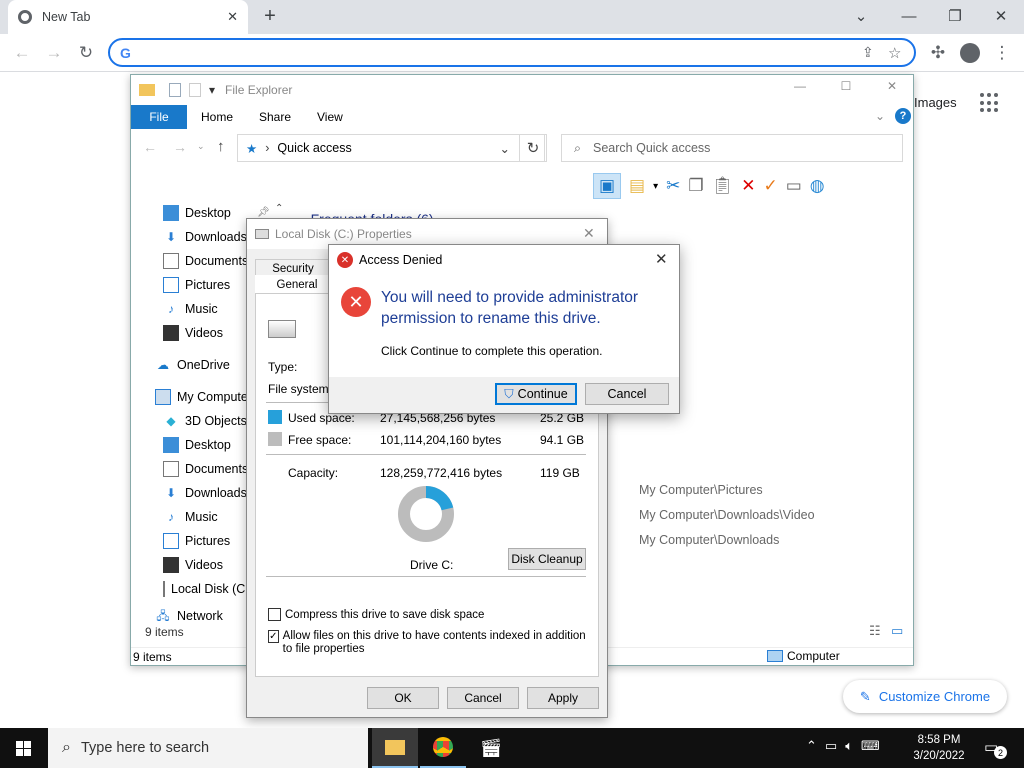 Image resolution: width=1024 pixels, height=768 pixels. I want to click on network-globe-icon: ◍, so click(817, 186).